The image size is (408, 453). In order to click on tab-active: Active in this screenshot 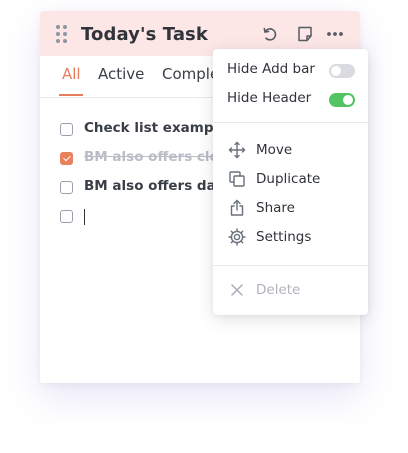, I will do `click(121, 74)`.